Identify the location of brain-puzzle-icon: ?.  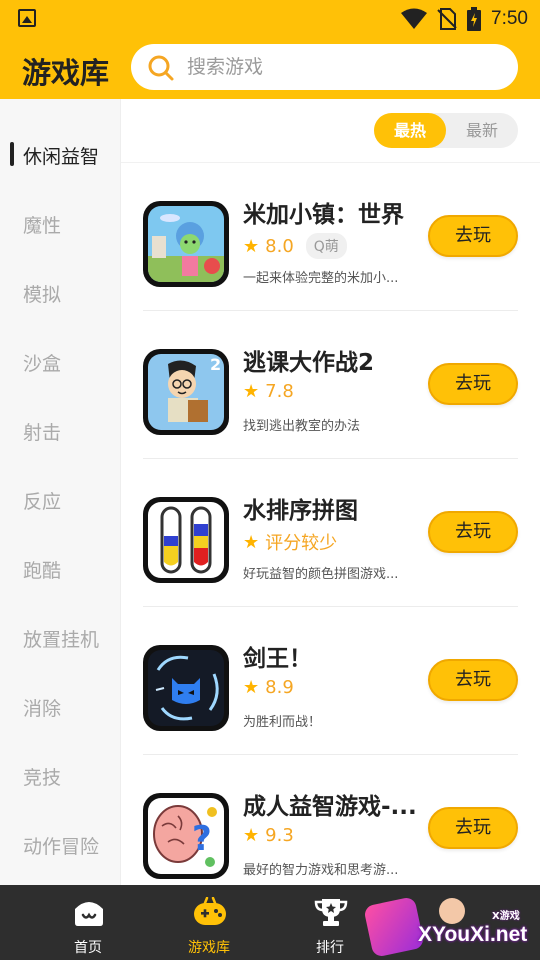
(186, 836).